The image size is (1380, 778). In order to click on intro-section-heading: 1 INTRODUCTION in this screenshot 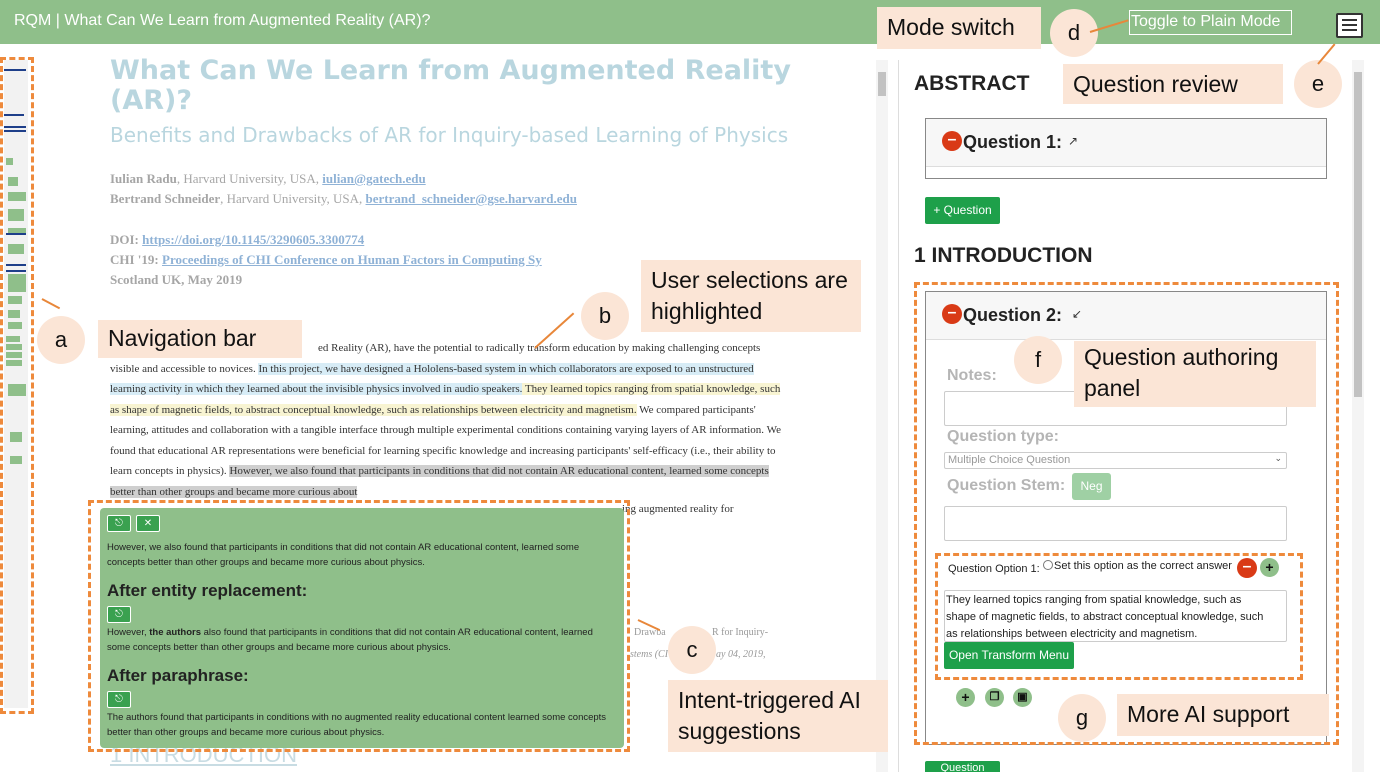, I will do `click(1003, 255)`.